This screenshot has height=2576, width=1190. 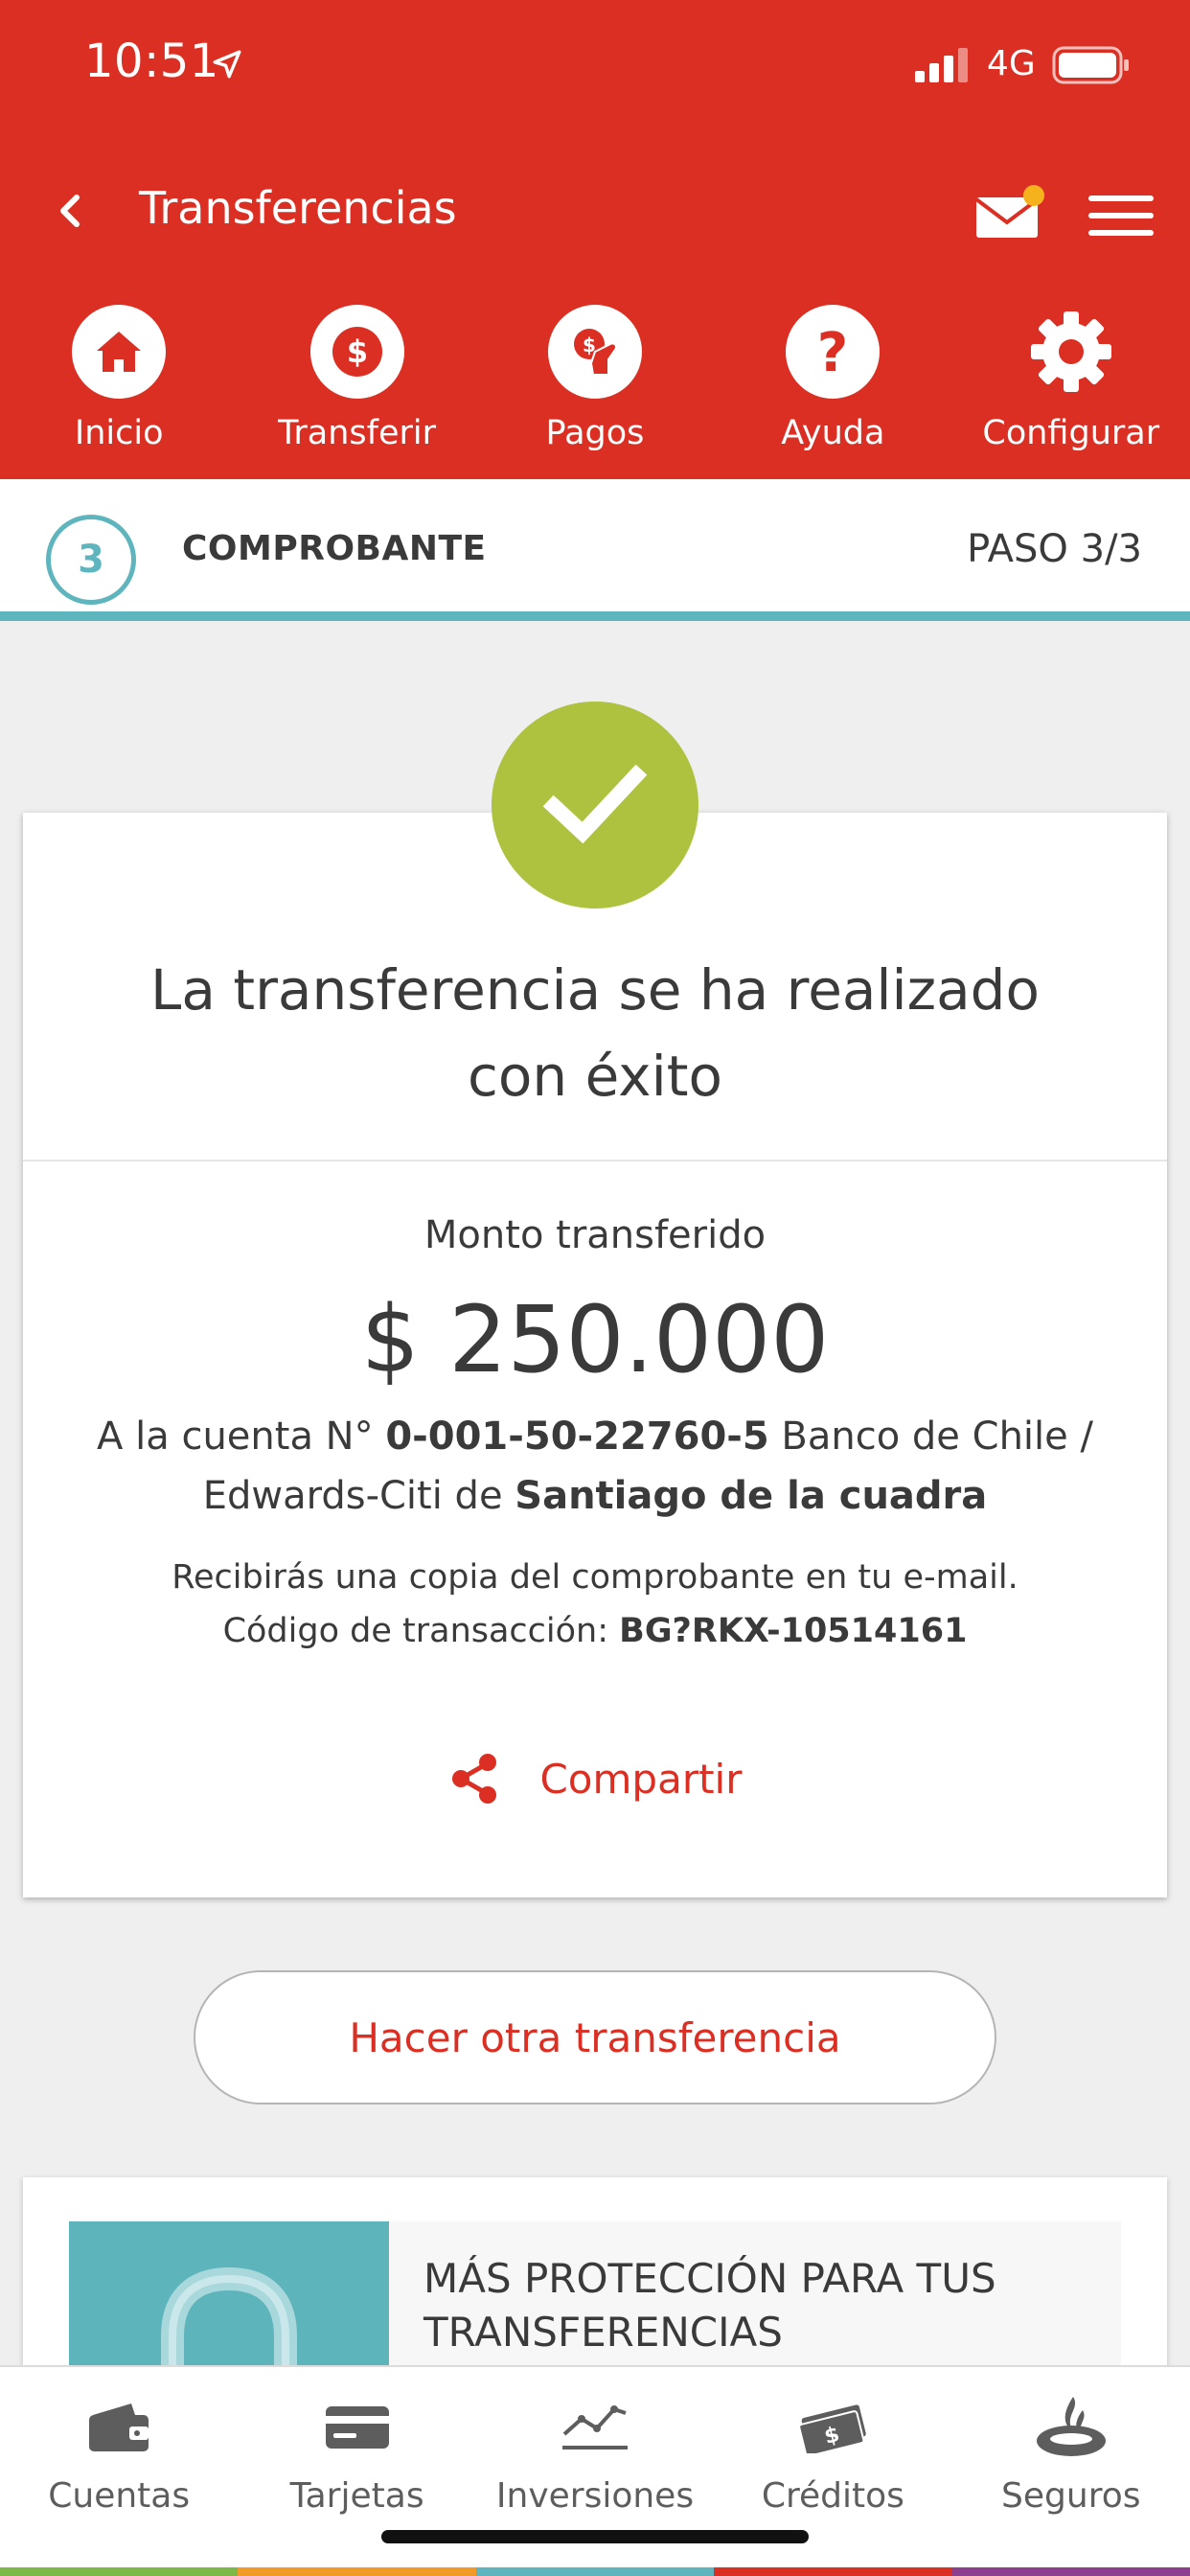 I want to click on shortcut-label: Ayuda, so click(x=833, y=433).